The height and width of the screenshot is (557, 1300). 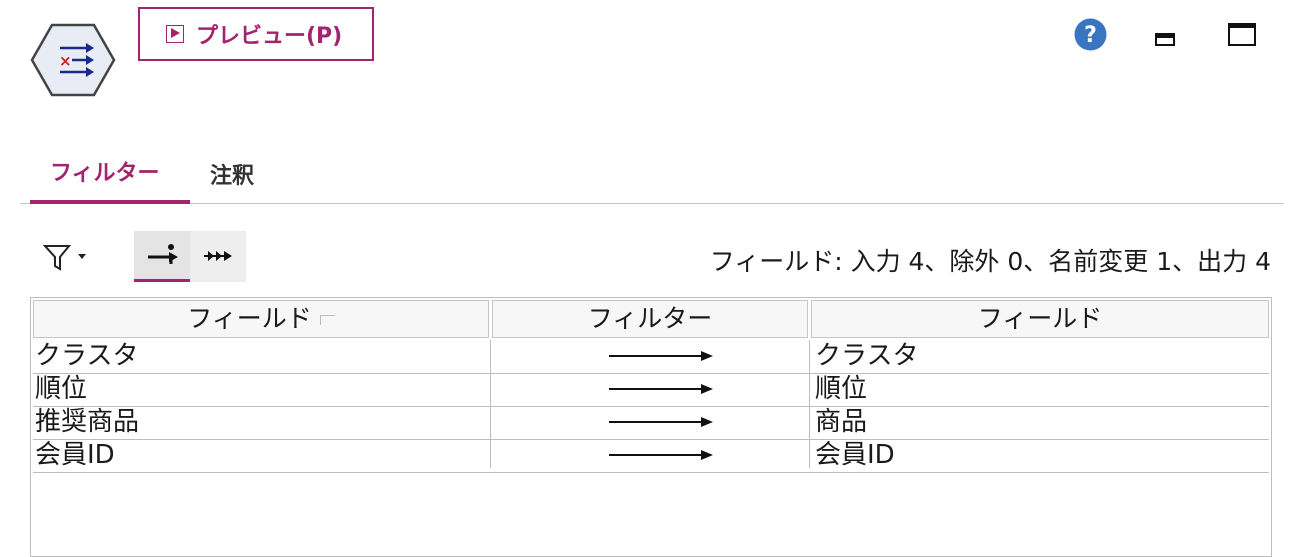 I want to click on output-field-cell: 会員ID, so click(x=855, y=455).